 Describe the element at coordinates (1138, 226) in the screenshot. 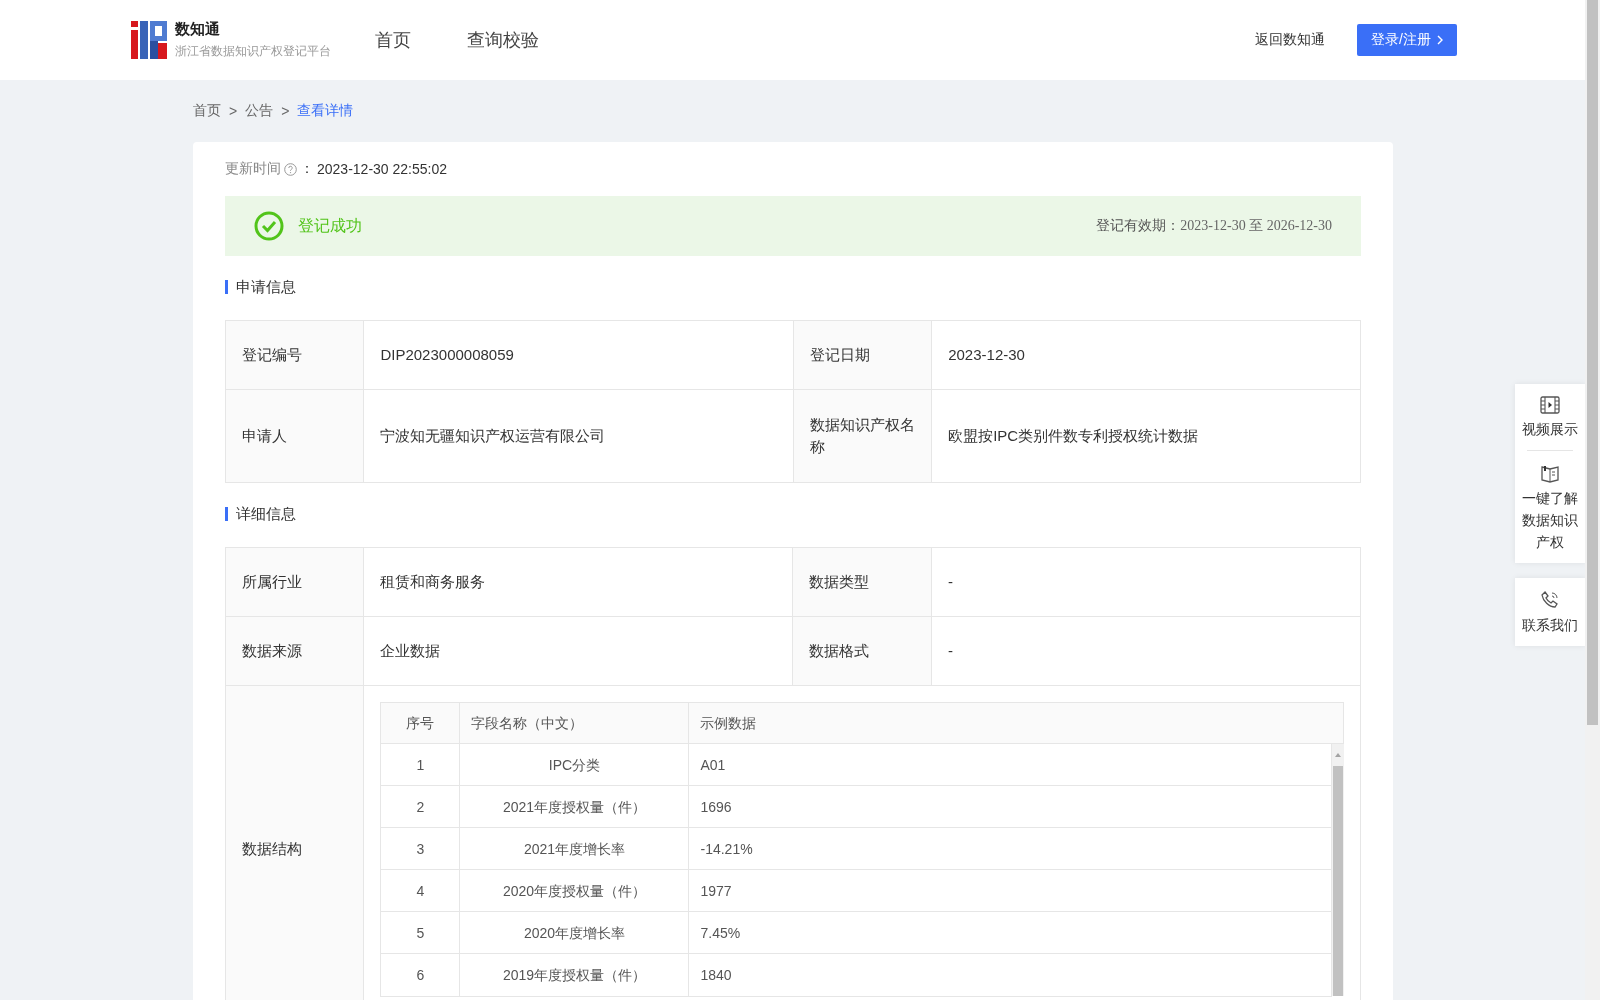

I see `validity-label: 登记有效期：` at that location.